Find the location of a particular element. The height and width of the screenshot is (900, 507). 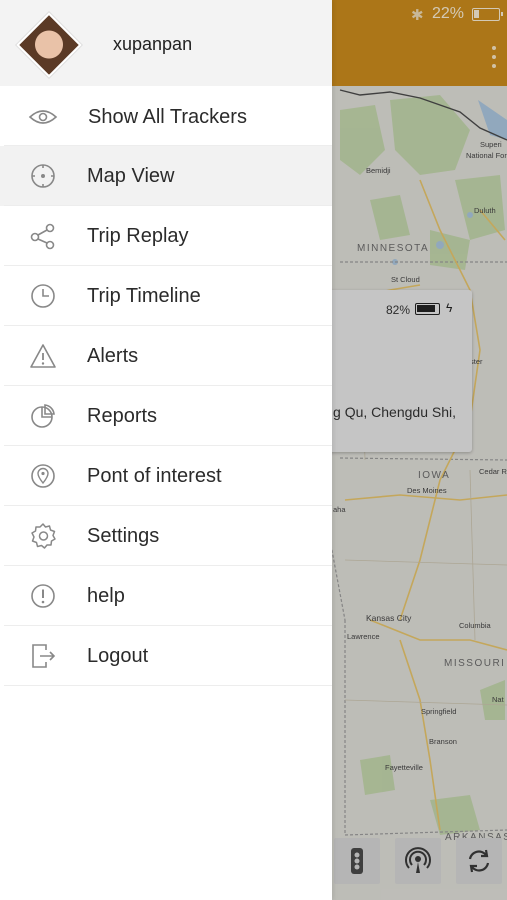

menu-item-settings: Settings is located at coordinates (166, 536).